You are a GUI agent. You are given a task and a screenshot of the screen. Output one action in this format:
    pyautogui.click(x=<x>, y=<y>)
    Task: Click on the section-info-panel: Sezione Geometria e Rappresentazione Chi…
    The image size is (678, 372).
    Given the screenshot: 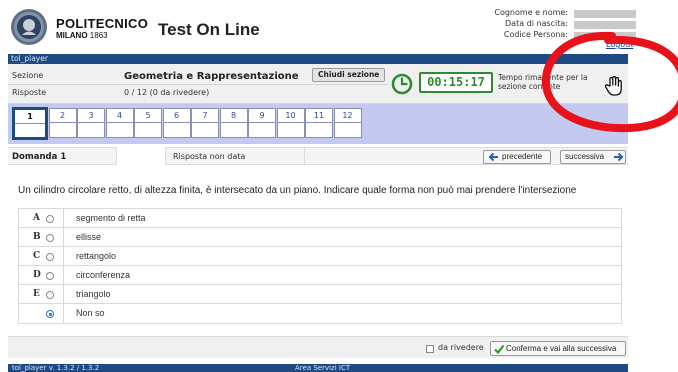 What is the action you would take?
    pyautogui.click(x=318, y=84)
    